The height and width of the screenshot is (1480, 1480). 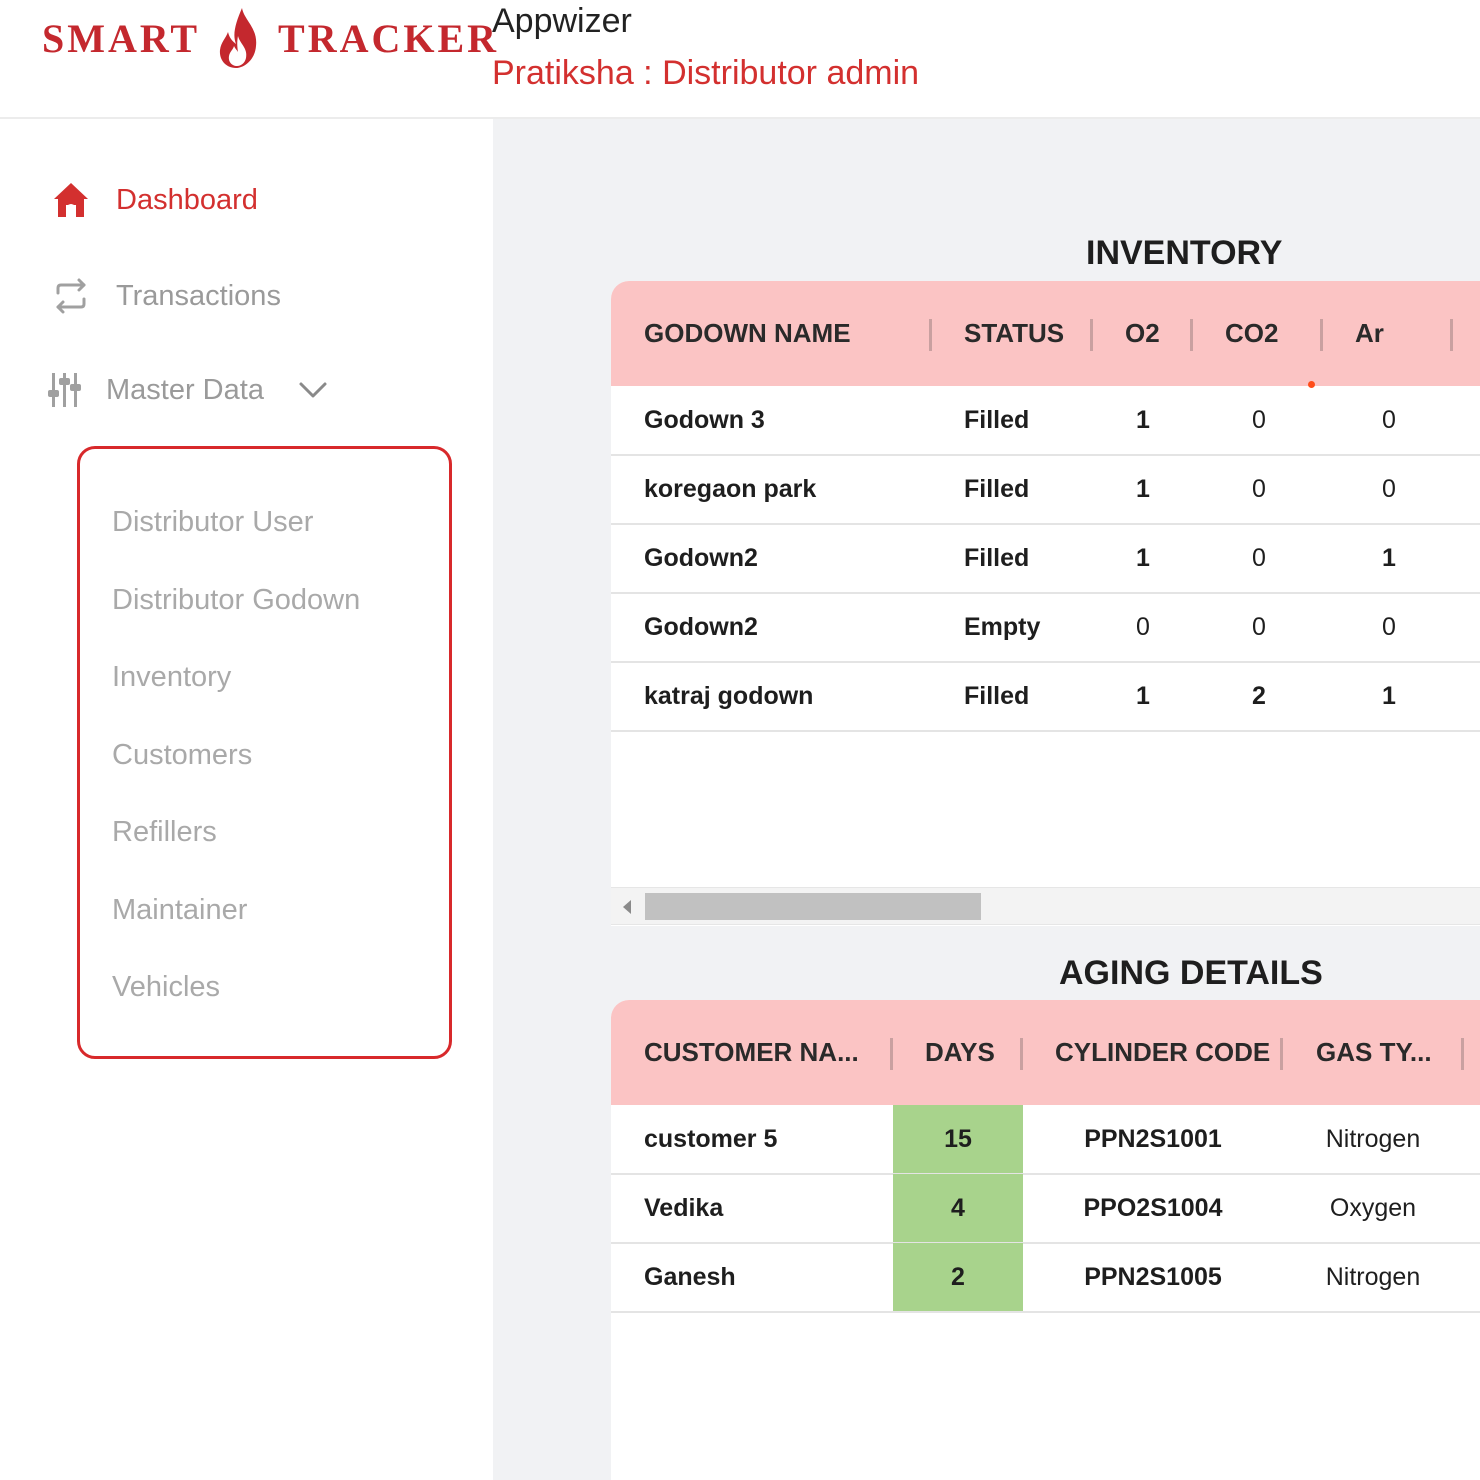 What do you see at coordinates (389, 38) in the screenshot?
I see `logo-text-right: TRACKER` at bounding box center [389, 38].